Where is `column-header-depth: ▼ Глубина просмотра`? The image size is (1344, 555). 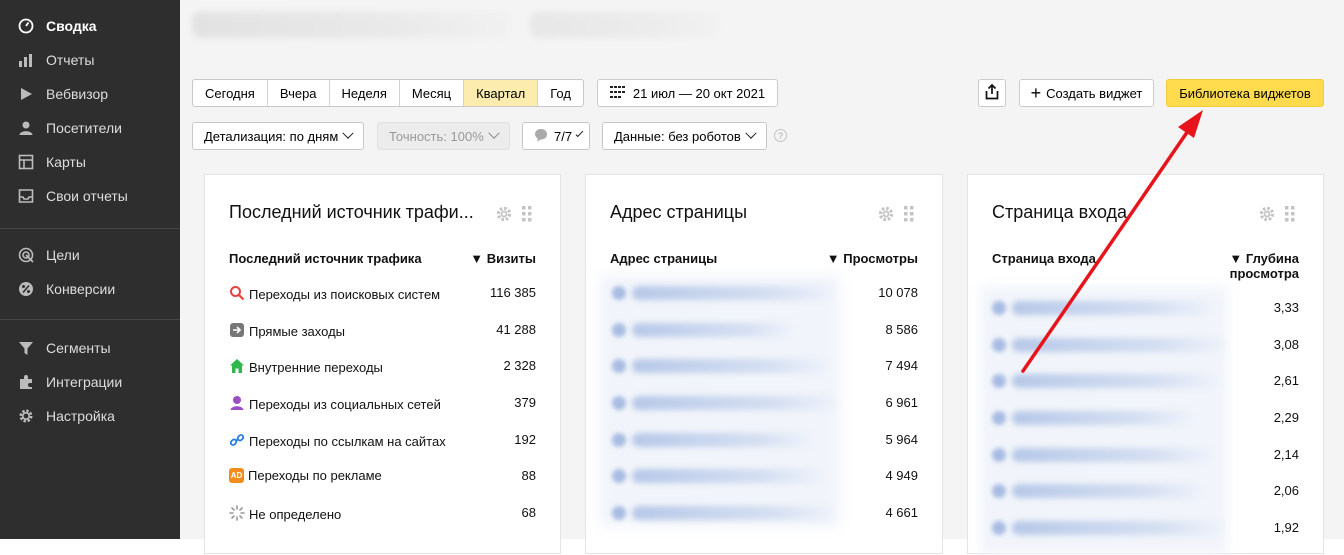 column-header-depth: ▼ Глубина просмотра is located at coordinates (1264, 266).